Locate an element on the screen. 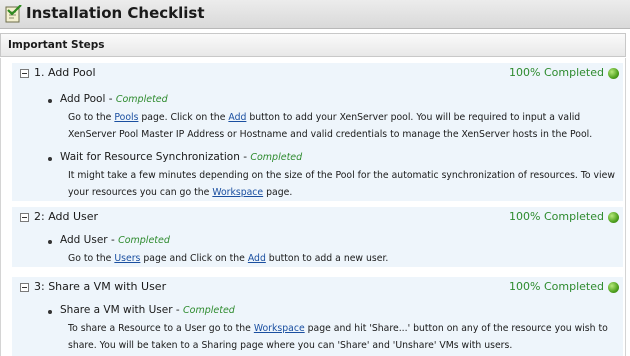 Image resolution: width=630 pixels, height=356 pixels. add-user-link: Add is located at coordinates (257, 258).